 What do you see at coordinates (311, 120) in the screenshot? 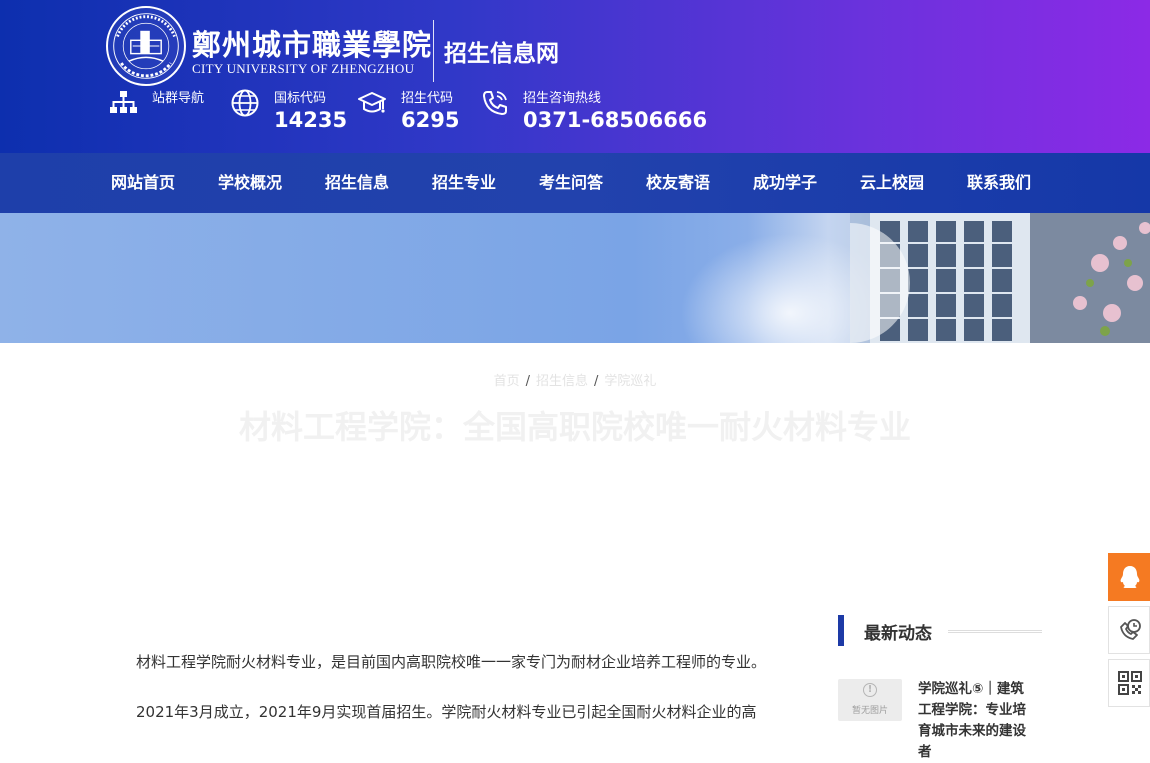
I see `national-code-value: 14235` at bounding box center [311, 120].